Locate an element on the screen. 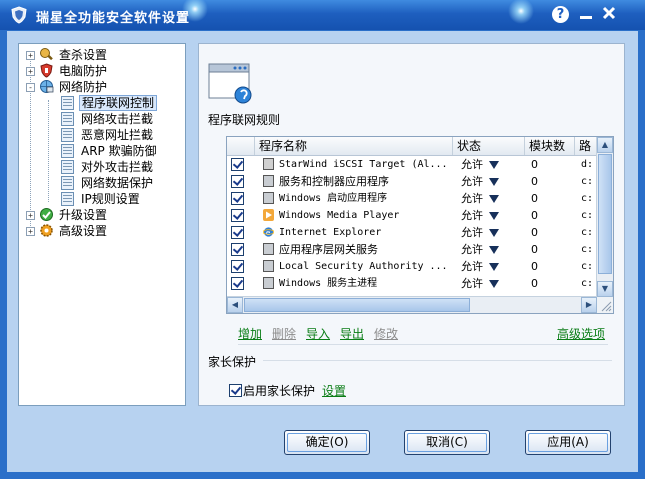 The image size is (645, 479). table-row: StarWind iSCSI Target (Al... 允许 0 d: is located at coordinates (412, 164).